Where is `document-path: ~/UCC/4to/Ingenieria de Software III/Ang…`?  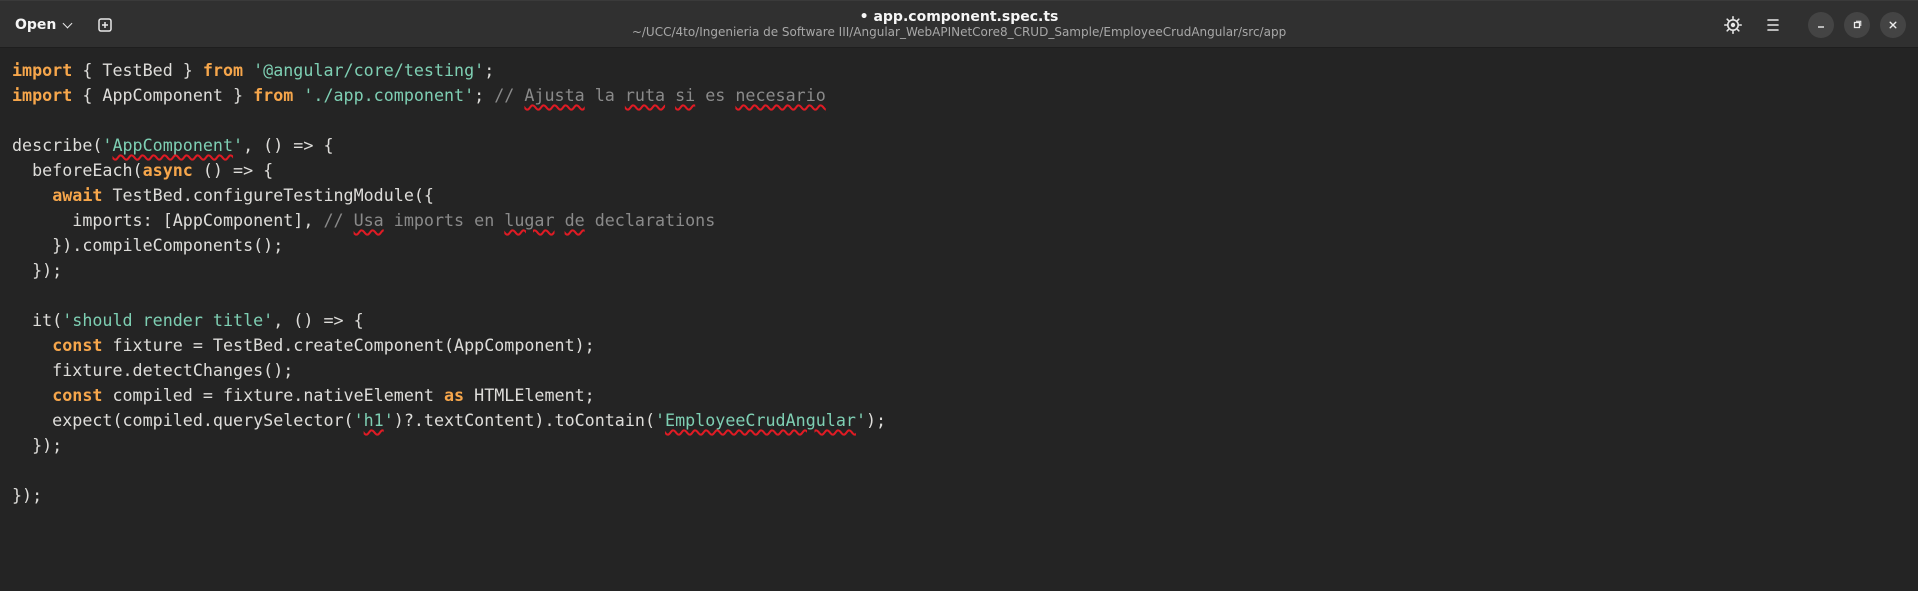
document-path: ~/UCC/4to/Ingenieria de Software III/Ang… is located at coordinates (959, 32).